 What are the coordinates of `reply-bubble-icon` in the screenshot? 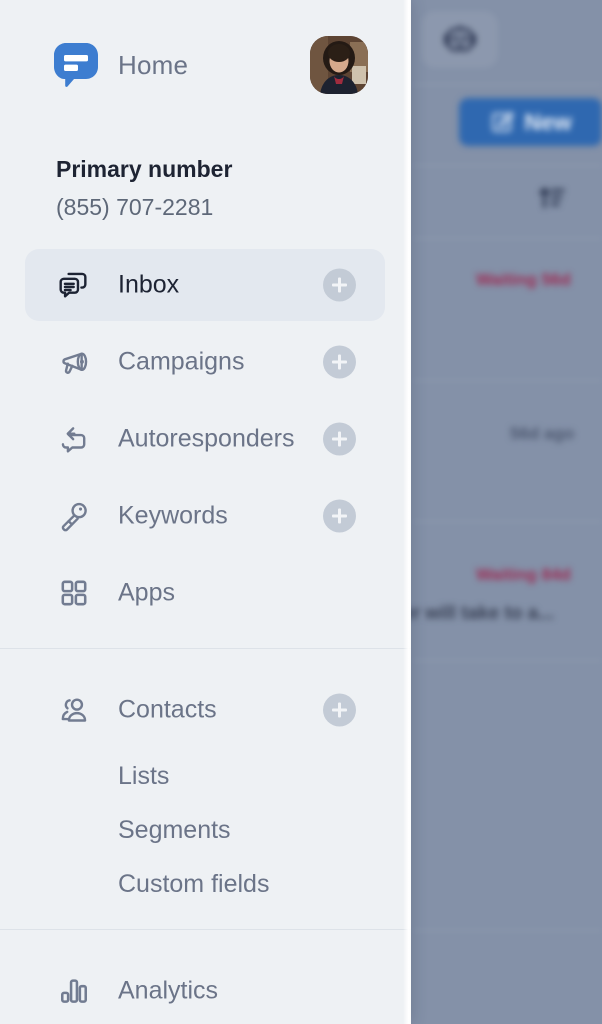 It's located at (74, 439).